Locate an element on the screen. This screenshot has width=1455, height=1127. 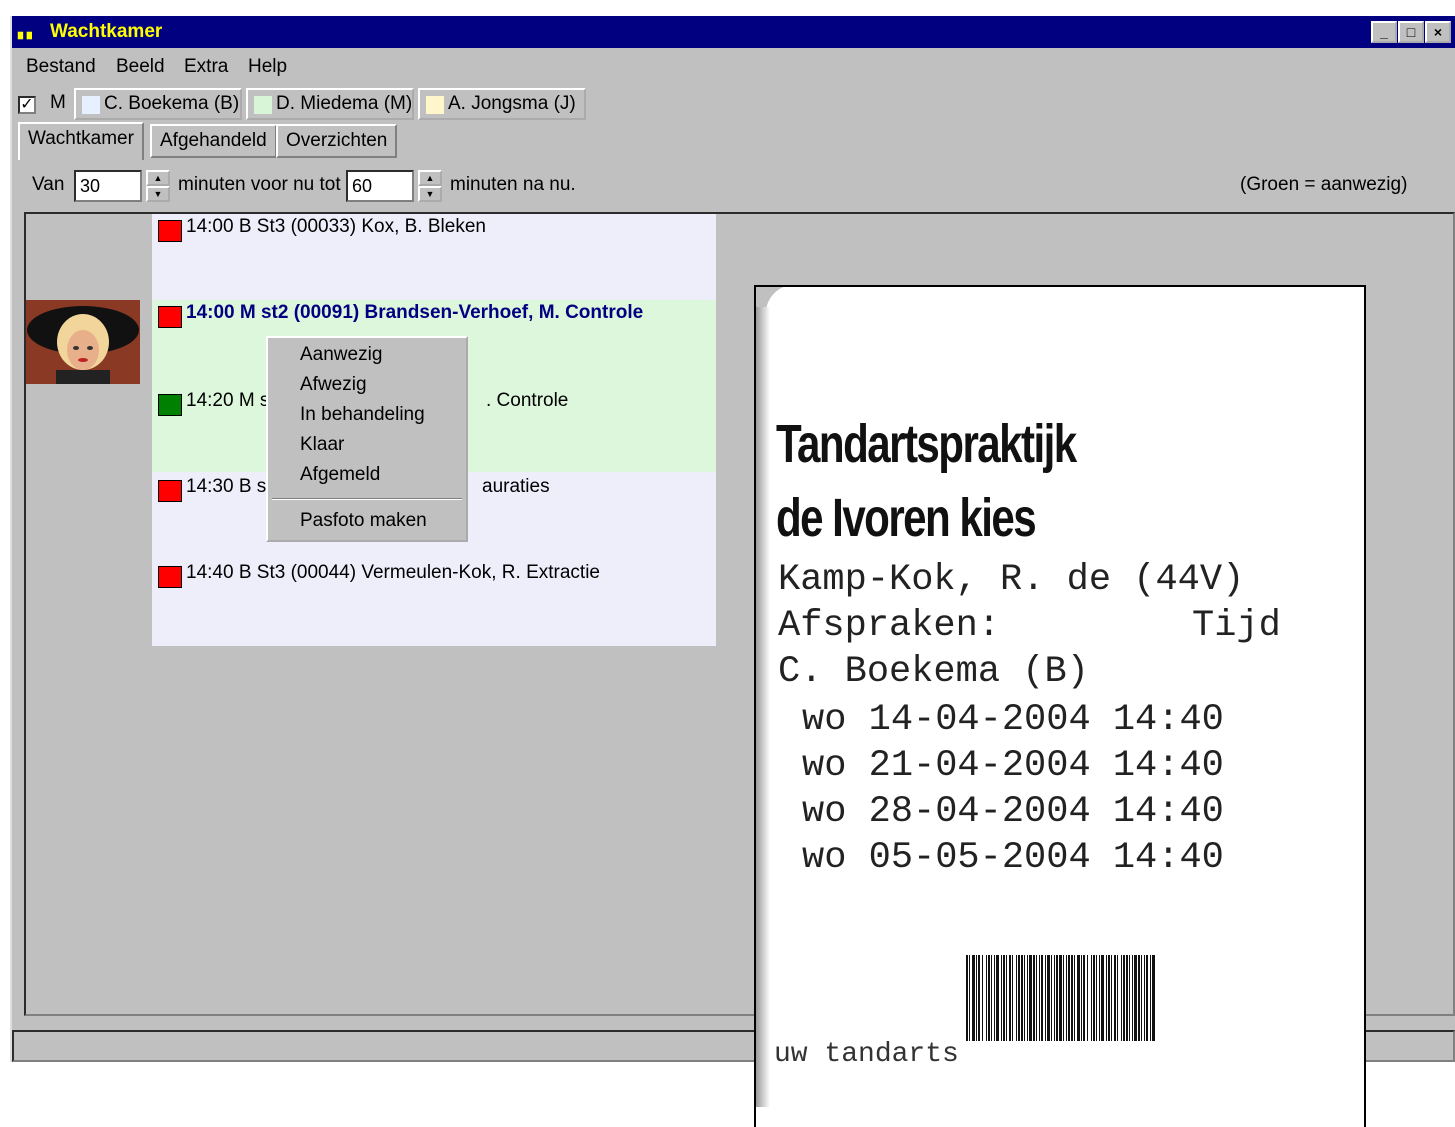
card-appointment-line: wo 21-04-2004 14:40 is located at coordinates (1013, 766).